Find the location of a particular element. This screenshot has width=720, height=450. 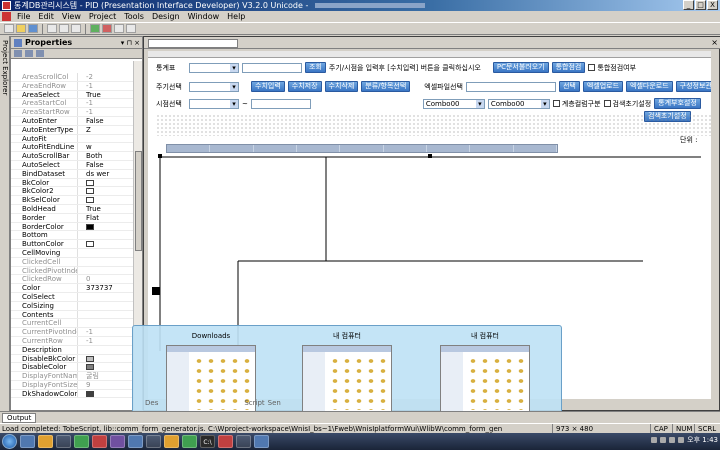

property-row: AutoScrollBar Both is located at coordinates (73, 156).